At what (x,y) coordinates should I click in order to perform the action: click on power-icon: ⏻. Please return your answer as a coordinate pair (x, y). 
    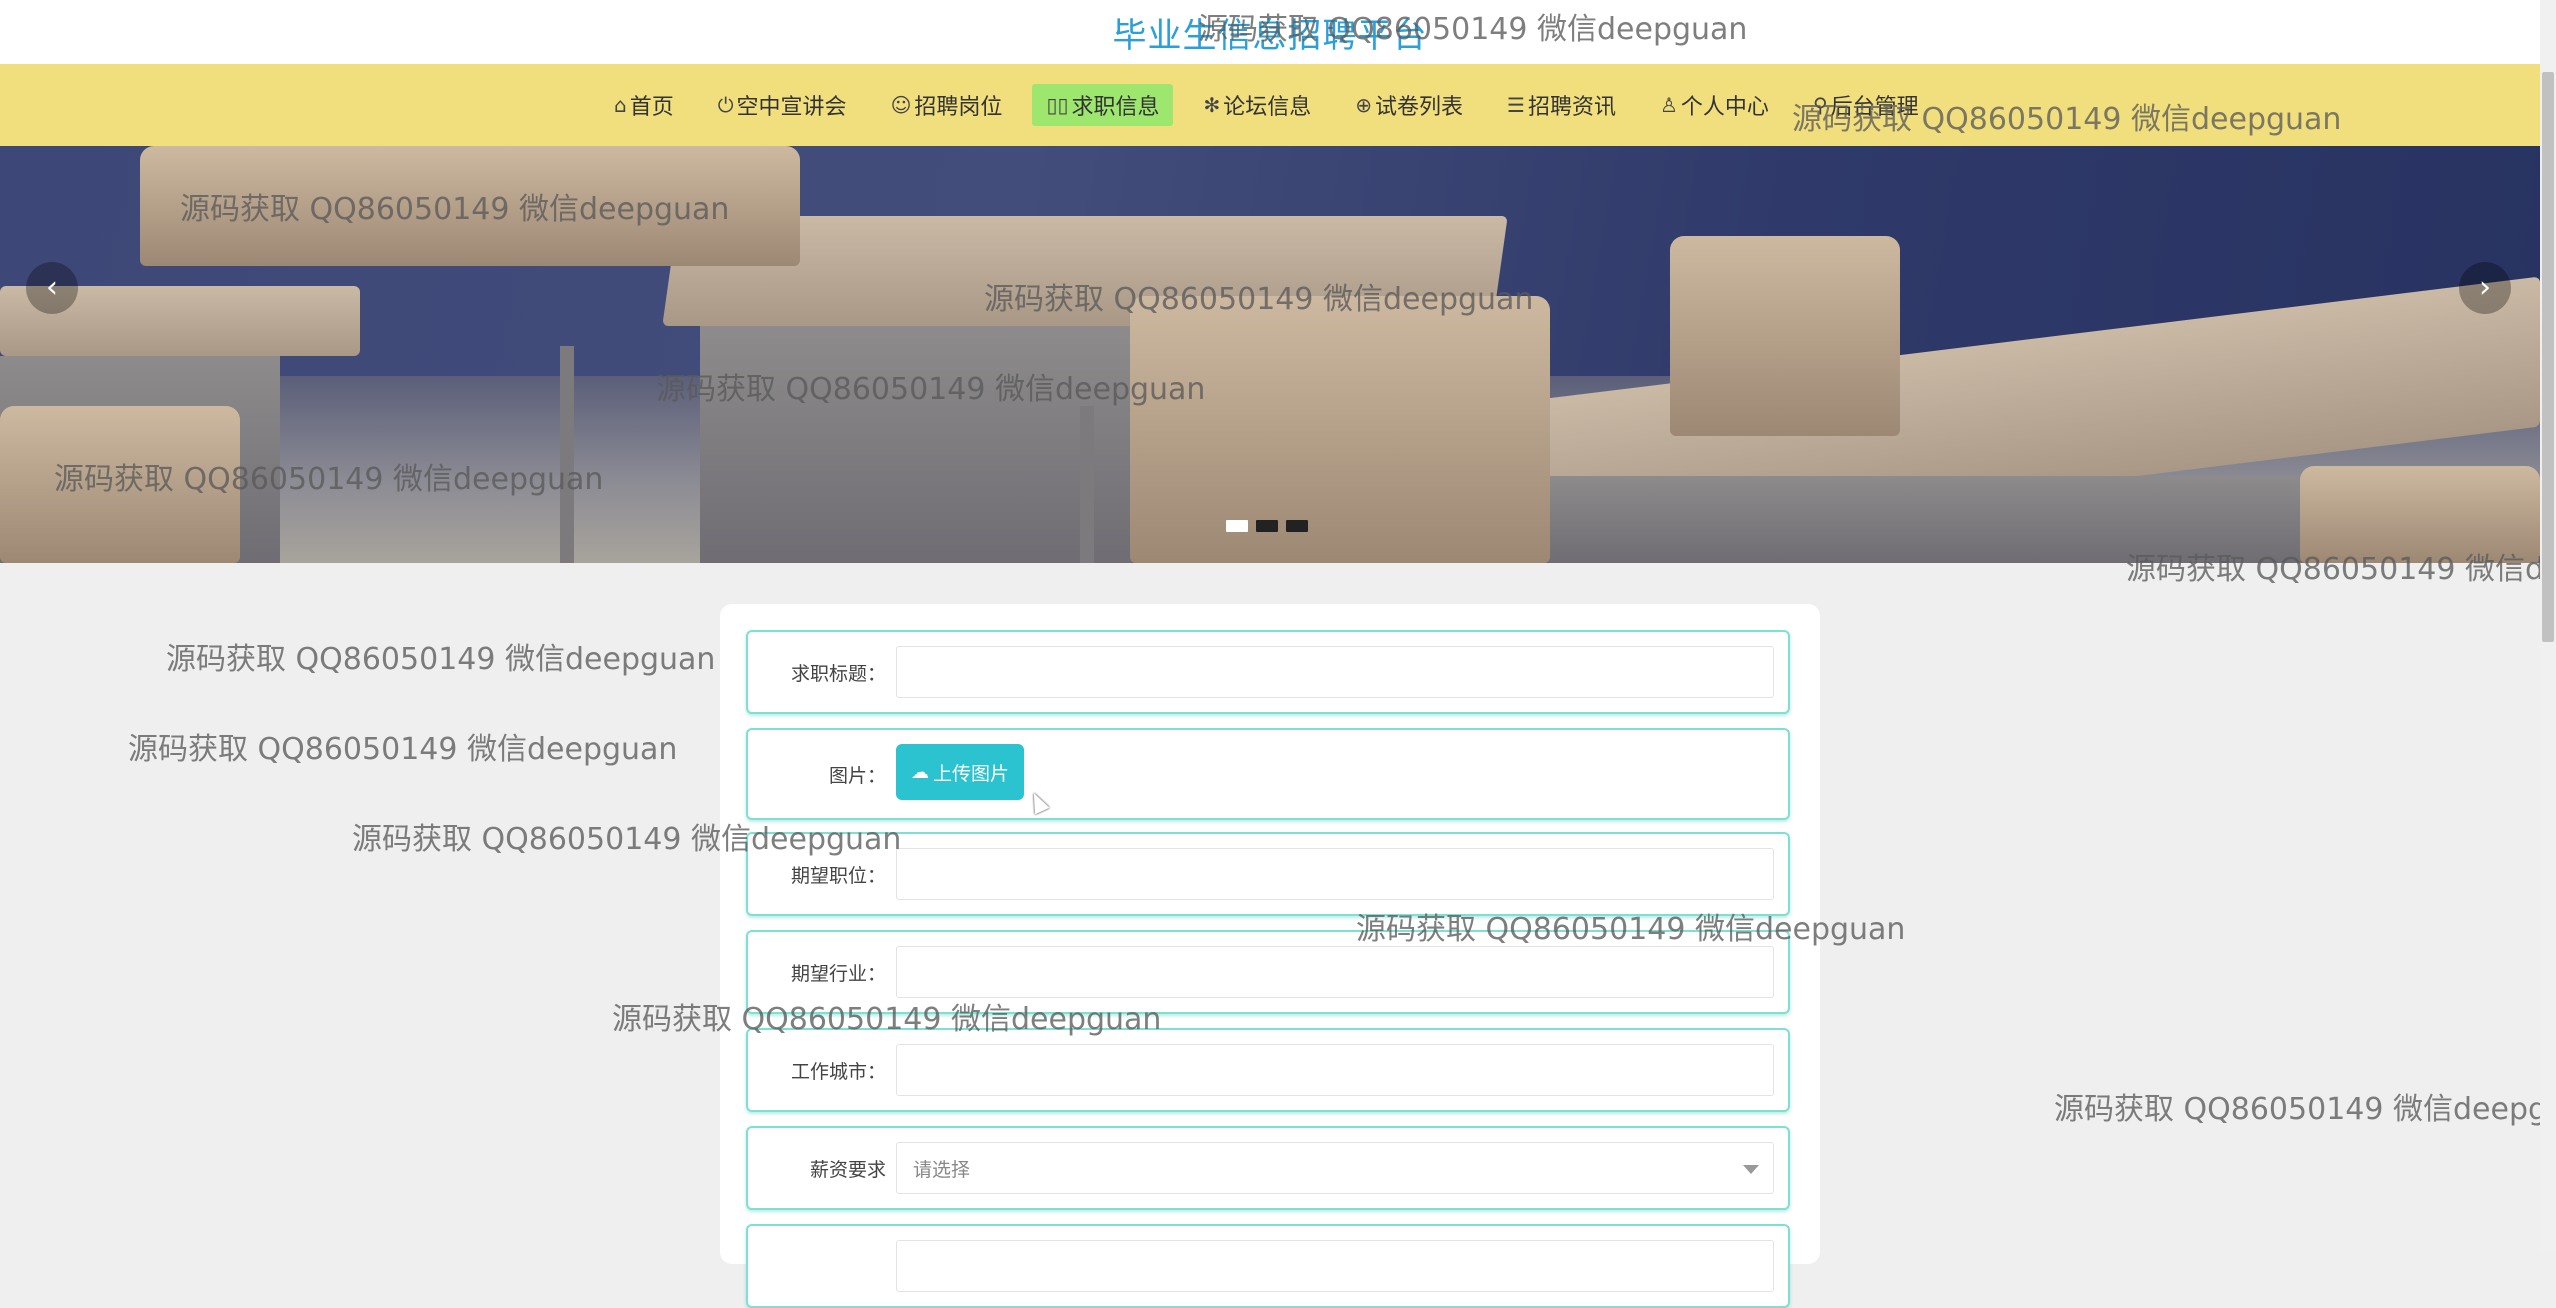
    Looking at the image, I should click on (725, 105).